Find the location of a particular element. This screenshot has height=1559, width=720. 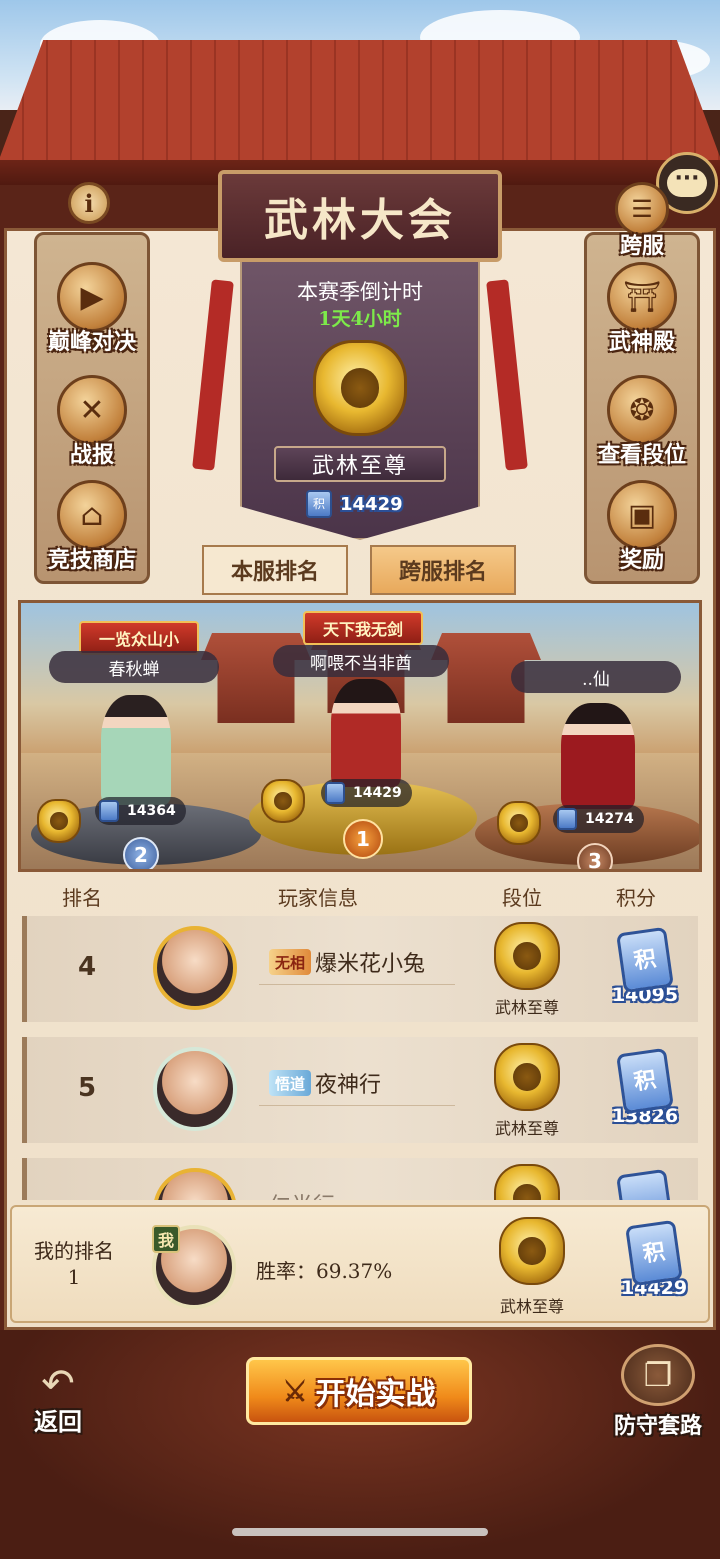

first-score-value: 14429 is located at coordinates (377, 793).